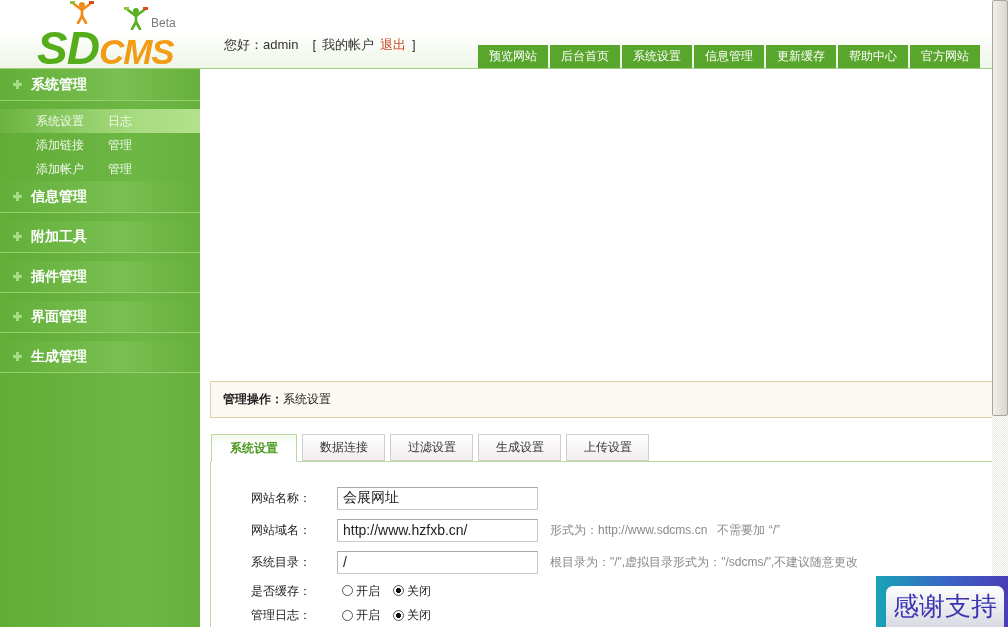  I want to click on sidebar-link: 添加帐户, so click(72, 169).